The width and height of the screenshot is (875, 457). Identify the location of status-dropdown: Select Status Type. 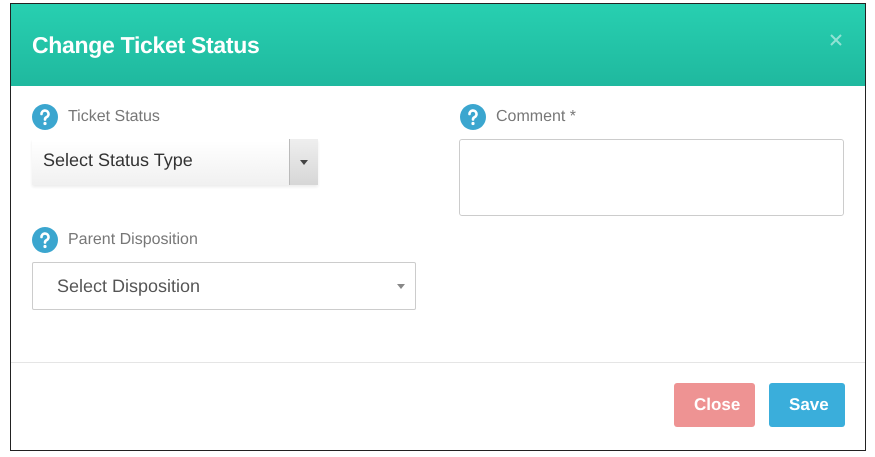
(175, 162).